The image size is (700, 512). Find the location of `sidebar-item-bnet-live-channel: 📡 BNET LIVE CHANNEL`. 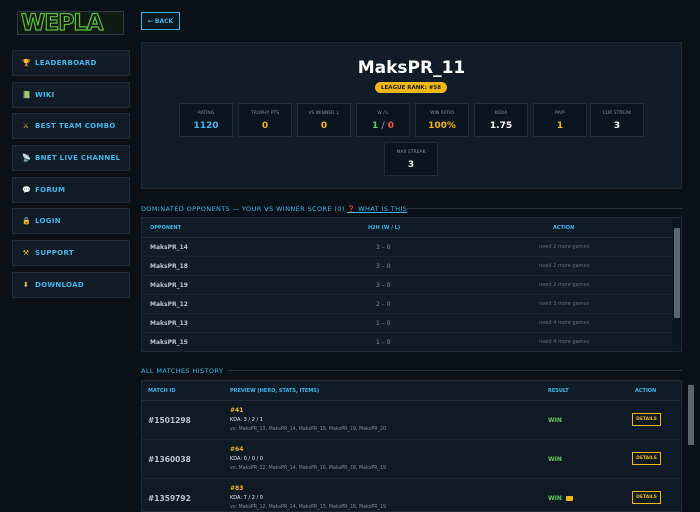

sidebar-item-bnet-live-channel: 📡 BNET LIVE CHANNEL is located at coordinates (71, 158).